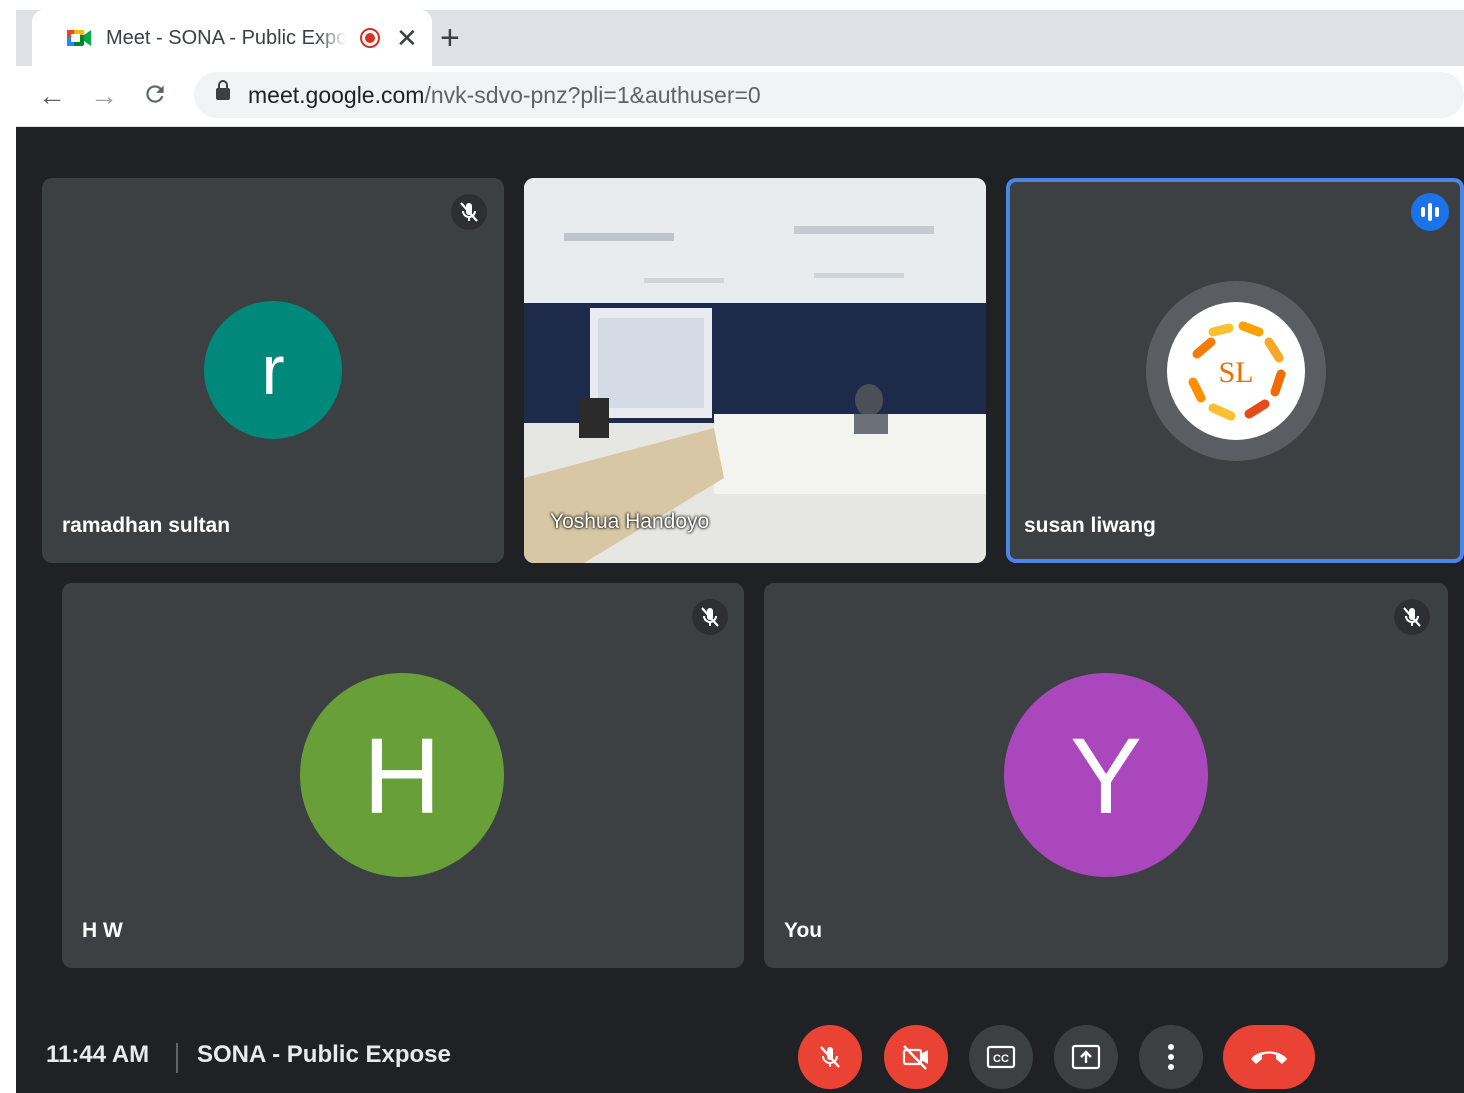  What do you see at coordinates (450, 38) in the screenshot?
I see `new-tab-button: +` at bounding box center [450, 38].